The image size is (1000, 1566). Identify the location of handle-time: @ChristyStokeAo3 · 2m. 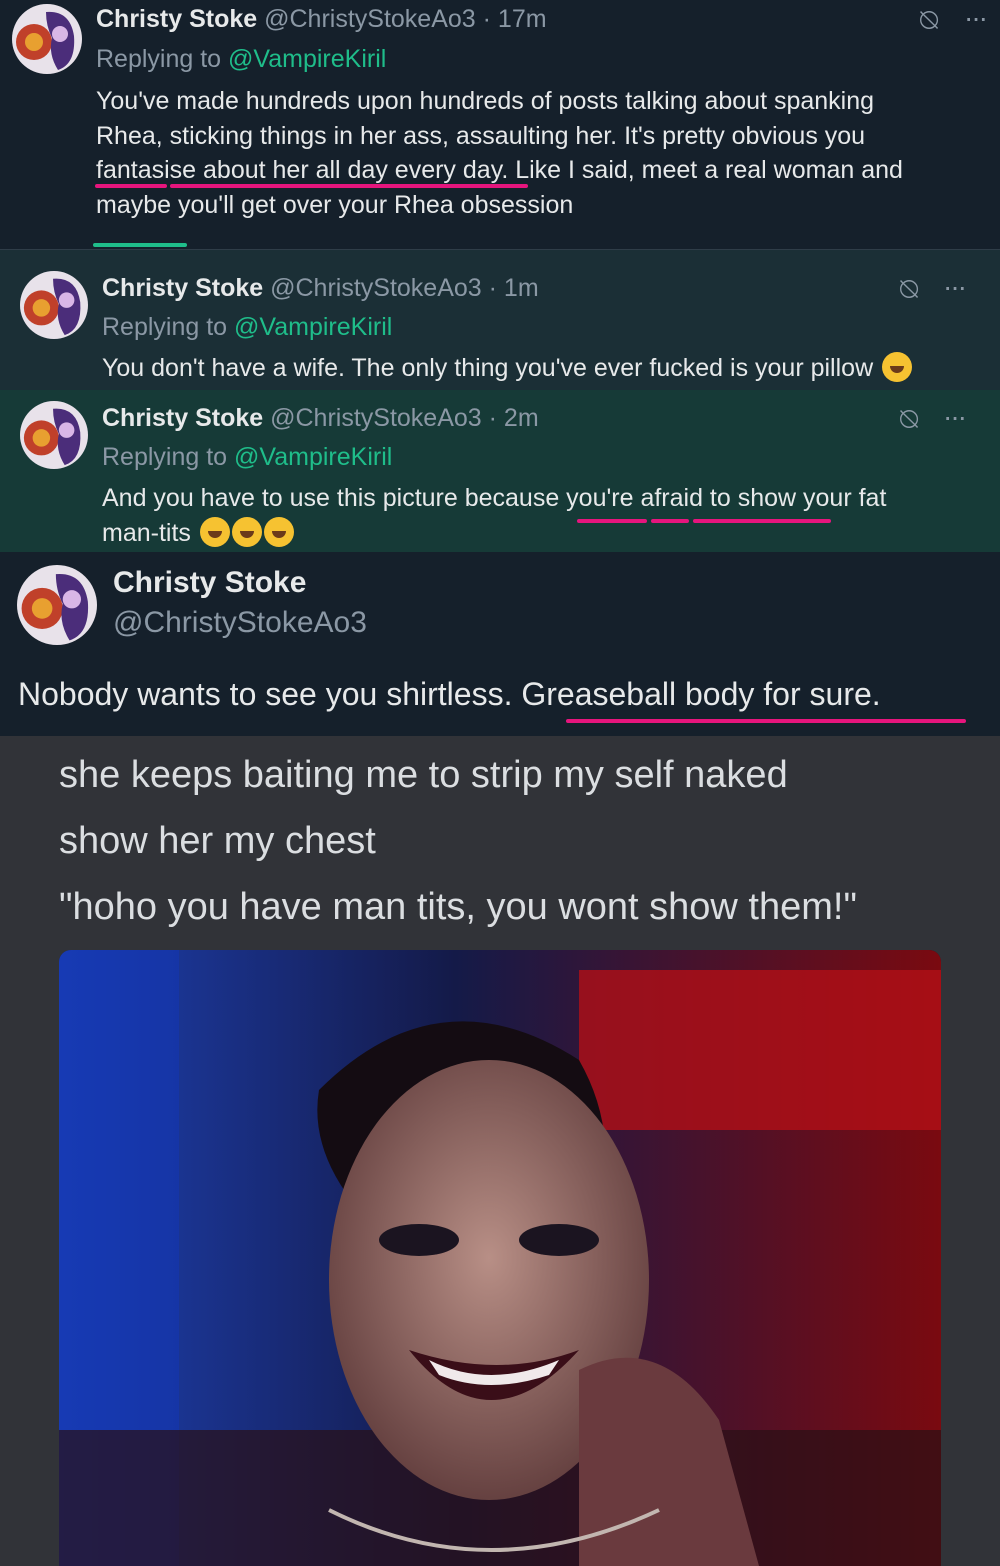
(404, 418).